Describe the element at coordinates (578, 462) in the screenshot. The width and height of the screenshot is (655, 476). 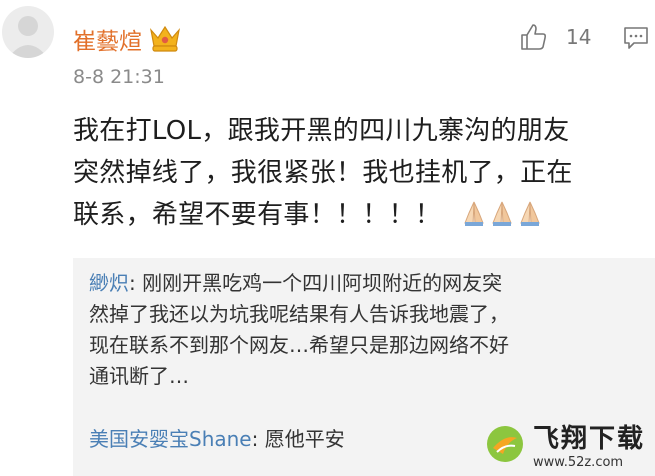
I see `watermark-url: www.52z.com` at that location.